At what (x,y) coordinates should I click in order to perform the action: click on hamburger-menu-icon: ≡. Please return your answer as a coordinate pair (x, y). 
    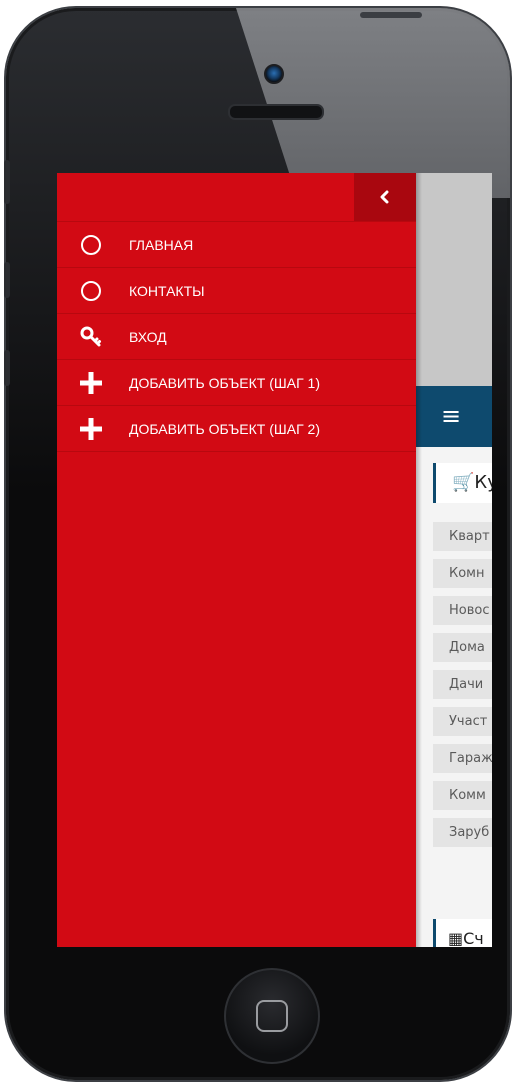
    Looking at the image, I should click on (451, 416).